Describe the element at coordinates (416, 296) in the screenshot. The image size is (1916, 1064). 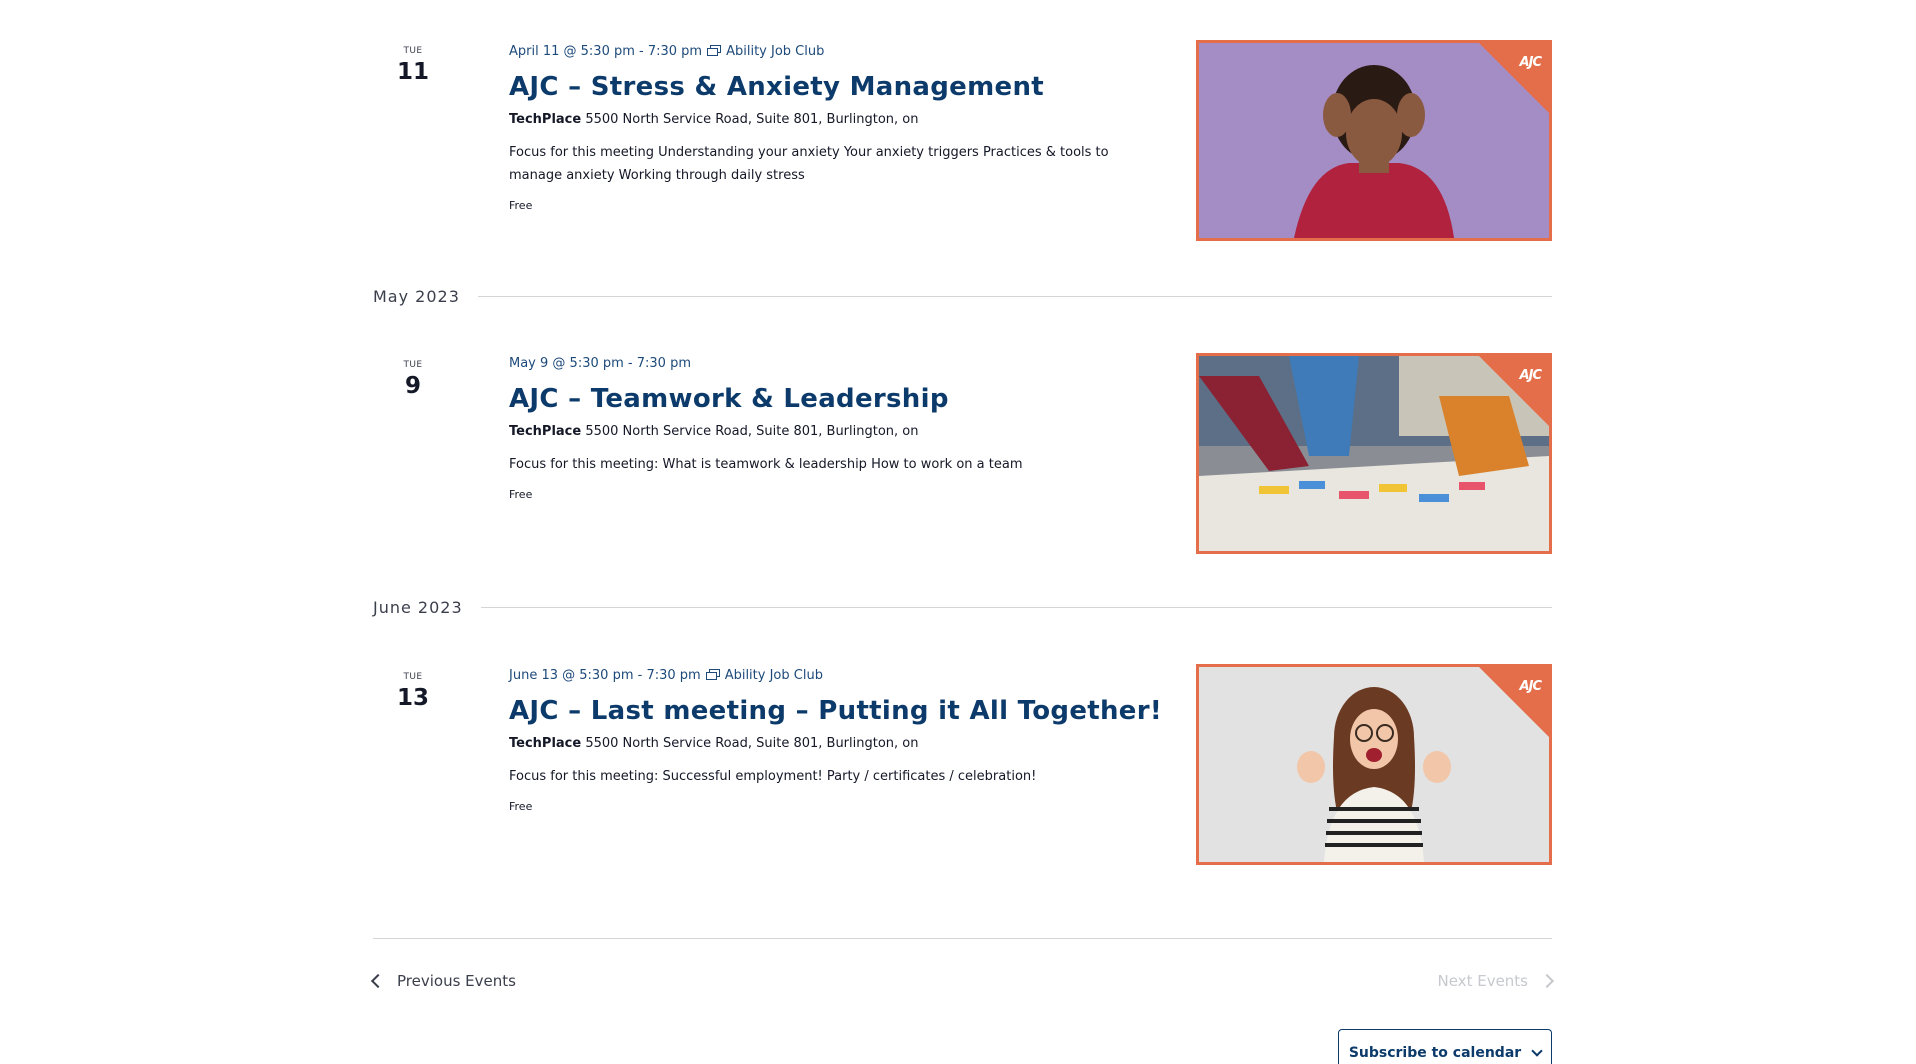
I see `month-label: May 2023` at that location.